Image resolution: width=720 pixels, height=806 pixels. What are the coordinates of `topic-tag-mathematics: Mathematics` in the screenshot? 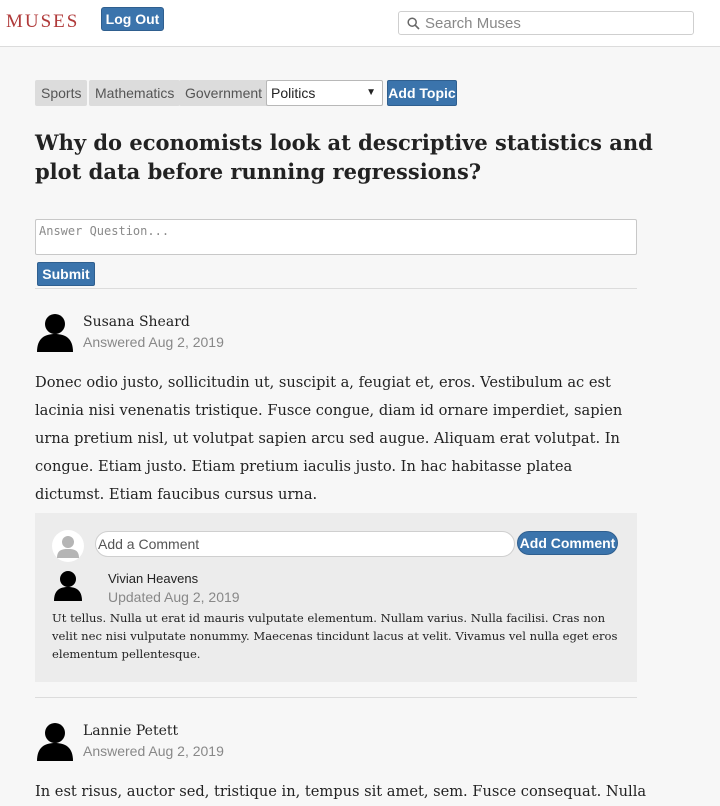 It's located at (135, 93).